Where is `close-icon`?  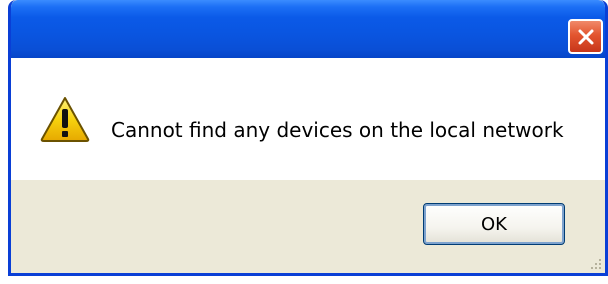 close-icon is located at coordinates (585, 36).